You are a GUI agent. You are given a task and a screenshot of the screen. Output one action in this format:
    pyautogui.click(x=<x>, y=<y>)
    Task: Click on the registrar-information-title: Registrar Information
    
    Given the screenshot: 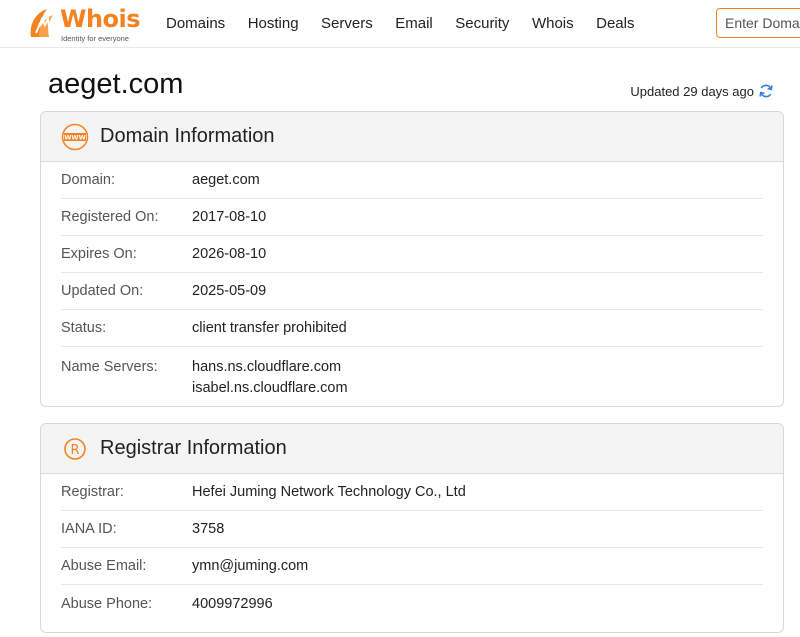 What is the action you would take?
    pyautogui.click(x=193, y=448)
    